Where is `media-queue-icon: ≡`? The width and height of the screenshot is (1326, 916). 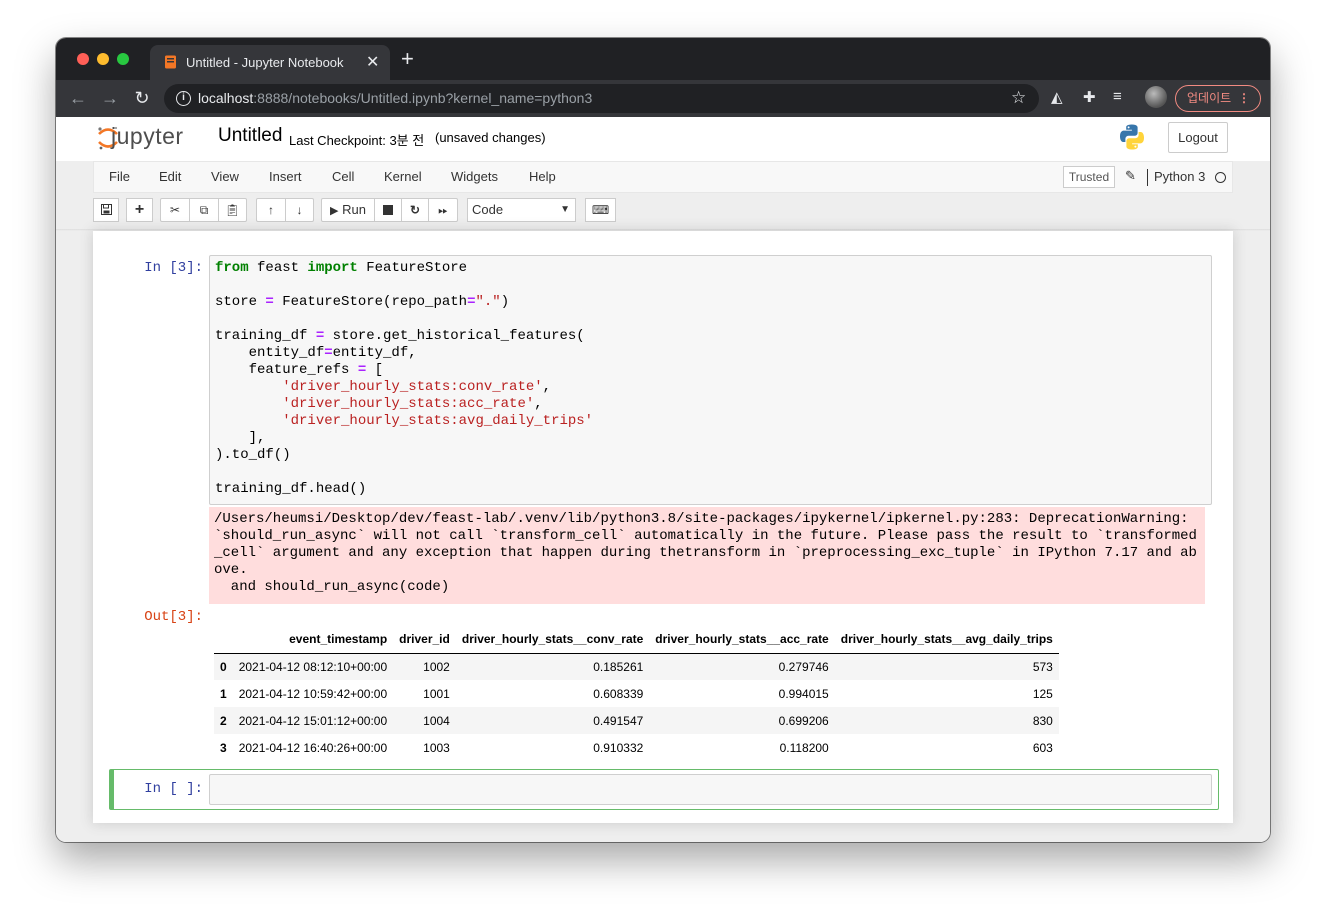 media-queue-icon: ≡ is located at coordinates (1117, 96).